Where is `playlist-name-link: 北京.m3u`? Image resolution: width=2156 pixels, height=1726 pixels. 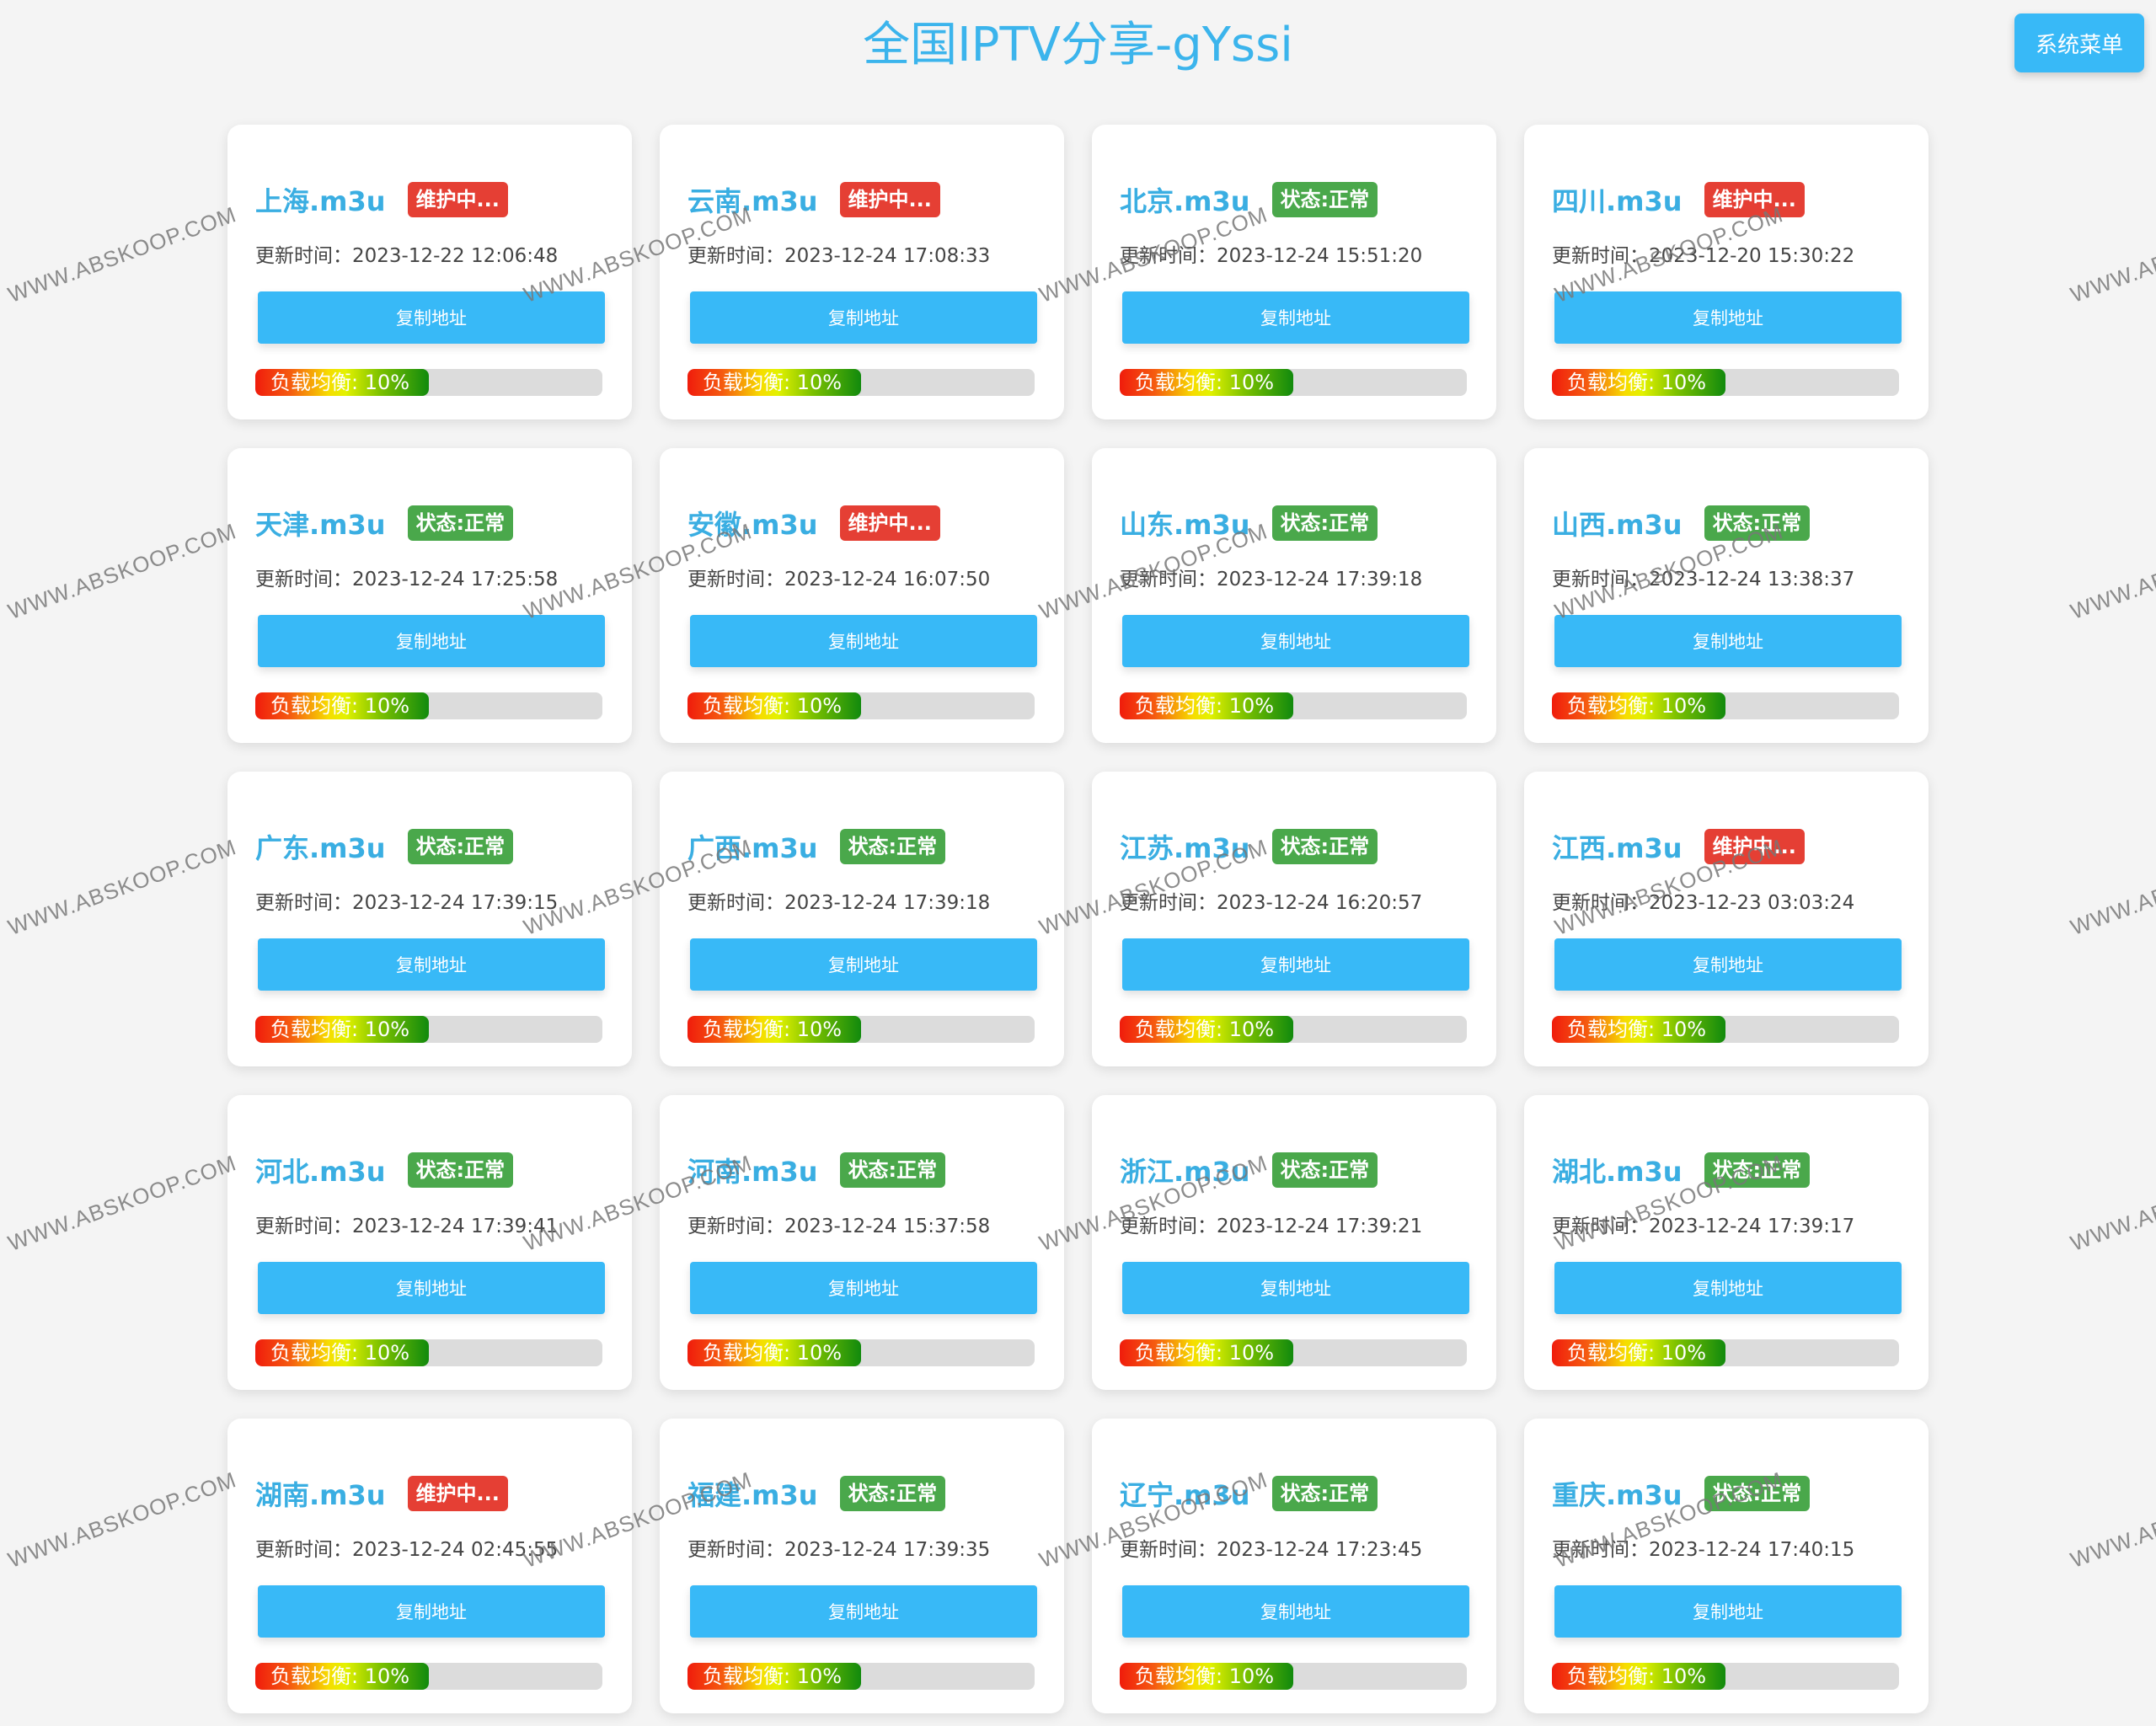 playlist-name-link: 北京.m3u is located at coordinates (1185, 199).